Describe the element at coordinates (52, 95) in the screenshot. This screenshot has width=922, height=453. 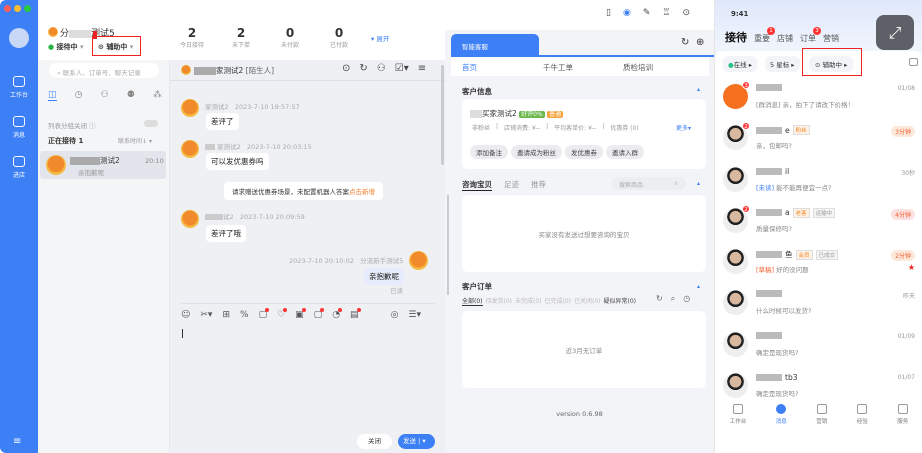
I see `chat-tab-icon: ◫` at that location.